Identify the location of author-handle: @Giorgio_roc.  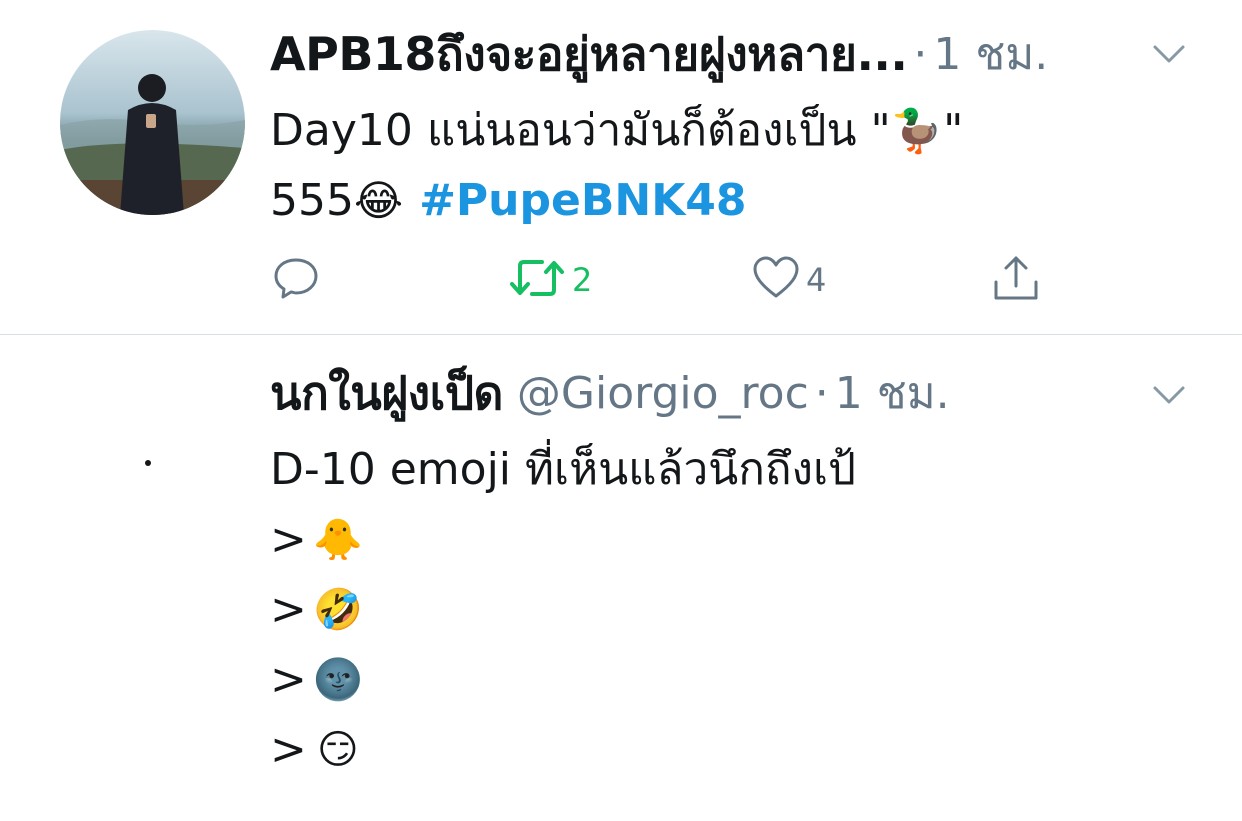
(663, 393).